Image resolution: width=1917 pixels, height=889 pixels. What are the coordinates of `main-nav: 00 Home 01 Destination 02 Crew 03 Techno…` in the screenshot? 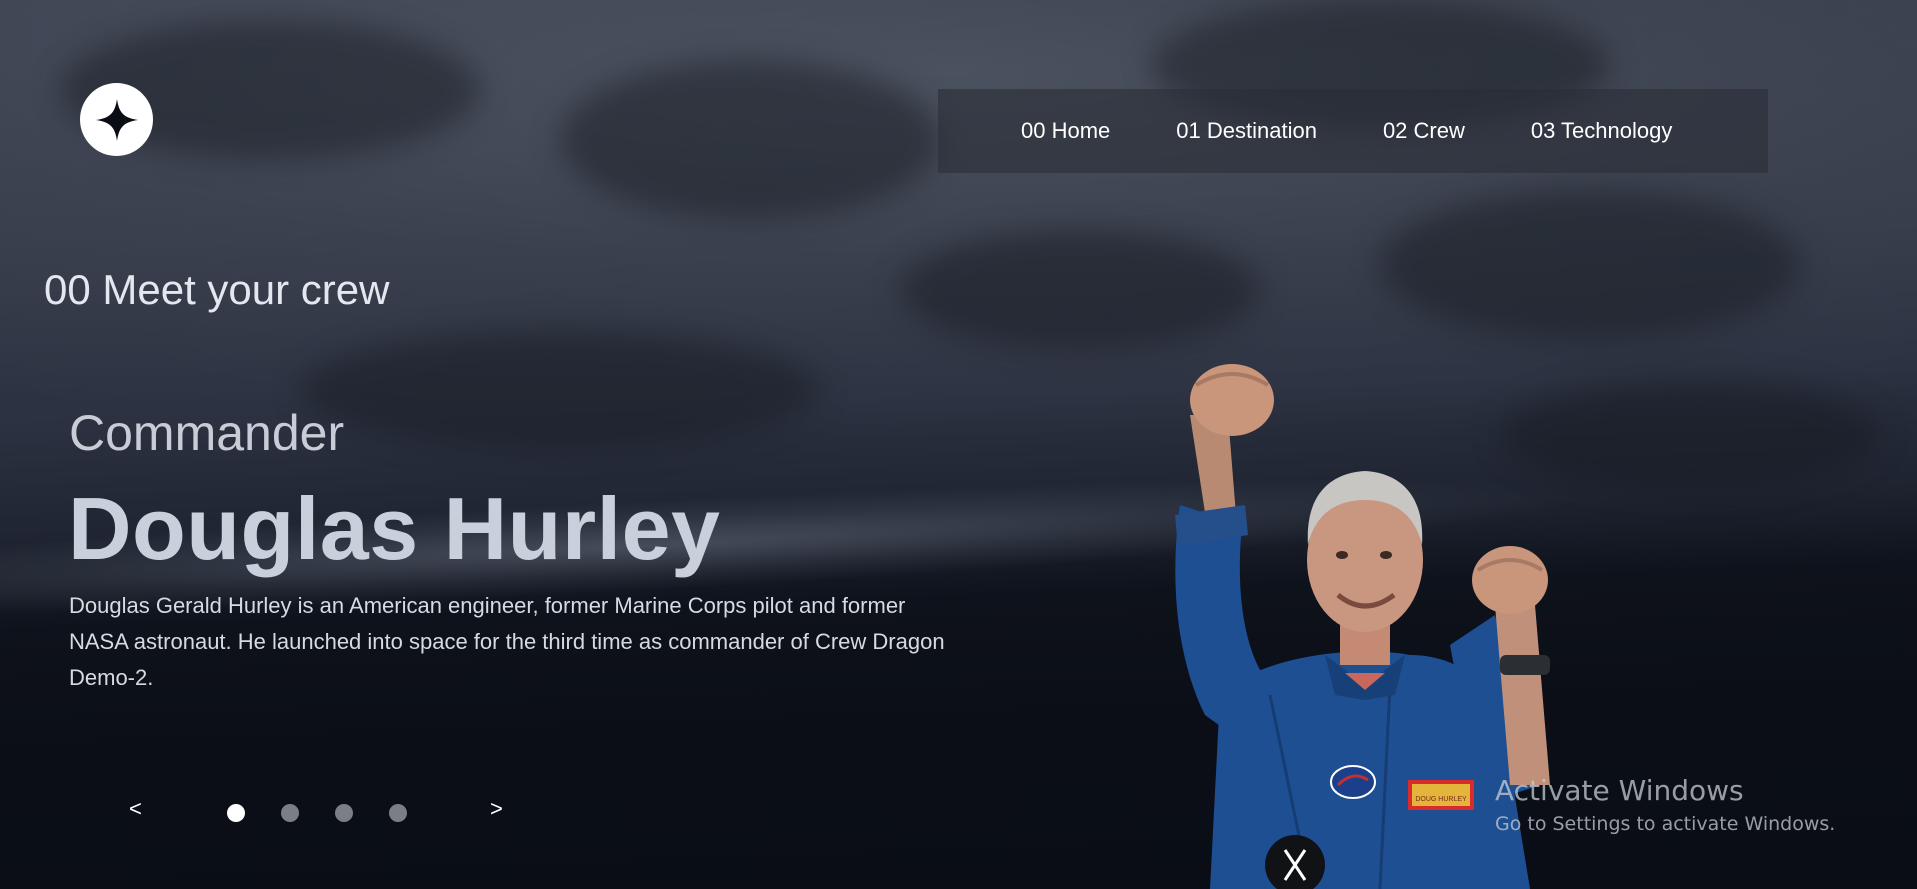 It's located at (1353, 131).